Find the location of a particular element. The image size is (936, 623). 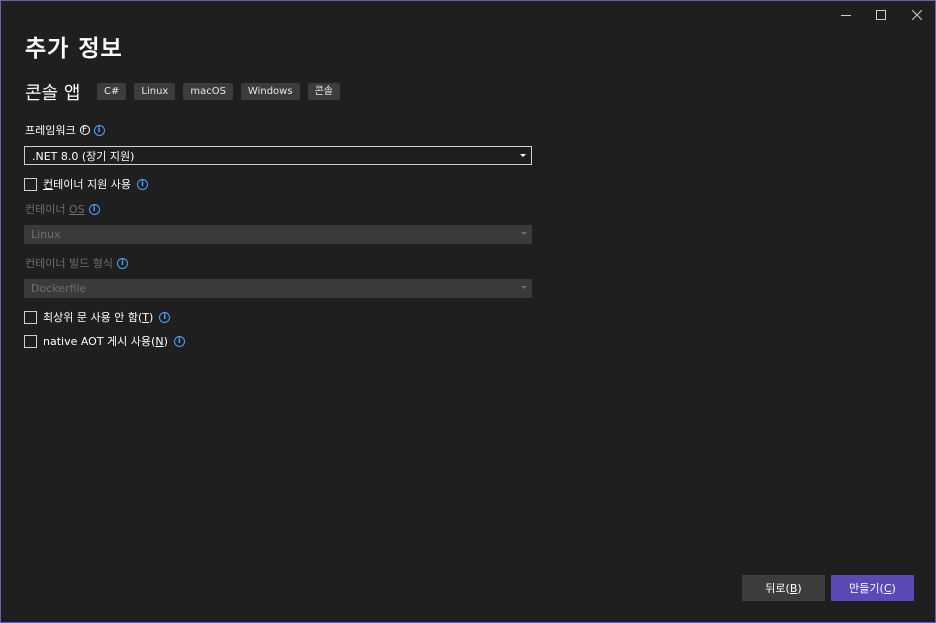

container-support-row: 컨테이너 지원 사용 i is located at coordinates (86, 184).